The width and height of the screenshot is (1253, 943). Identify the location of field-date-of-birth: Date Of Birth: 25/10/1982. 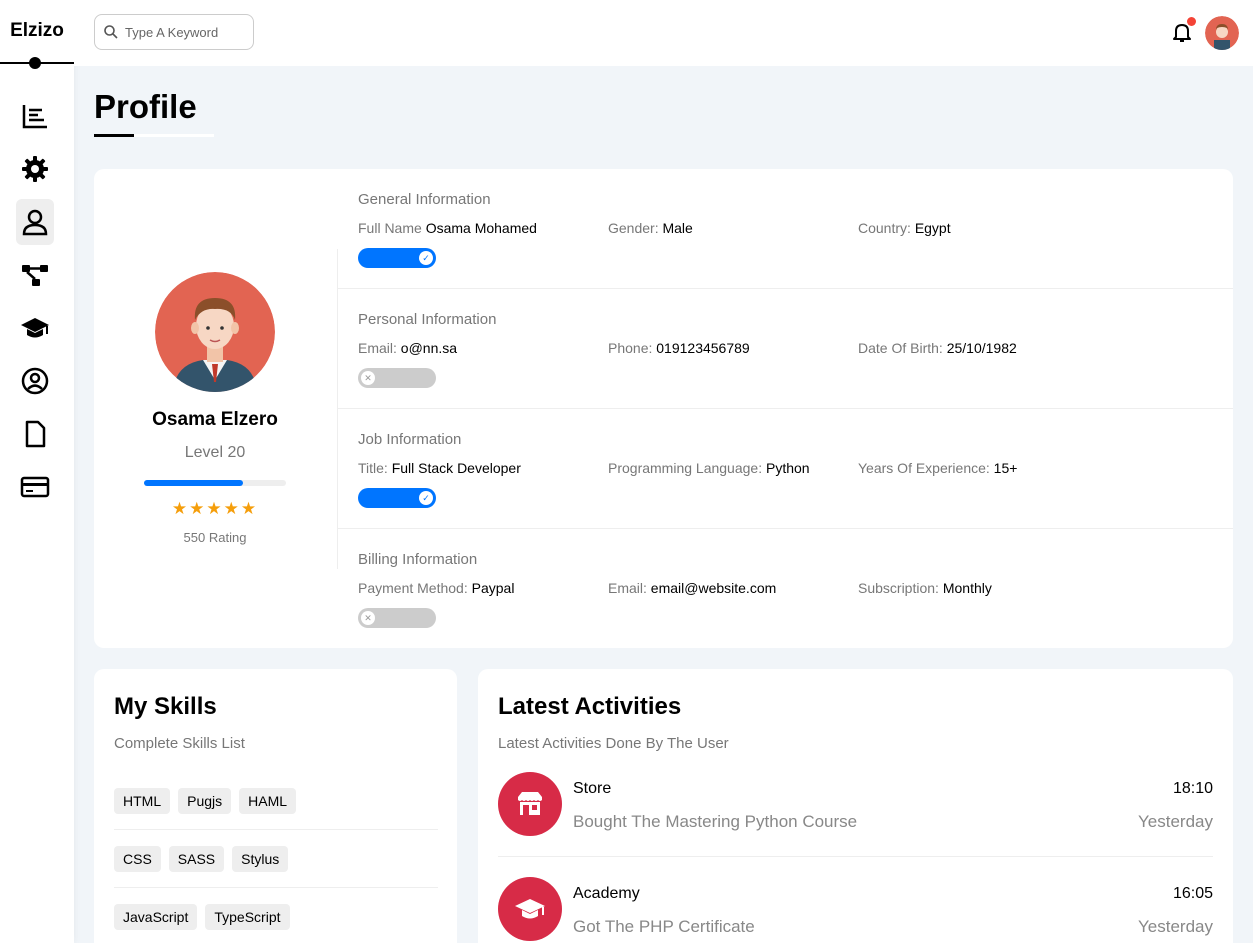
(937, 348).